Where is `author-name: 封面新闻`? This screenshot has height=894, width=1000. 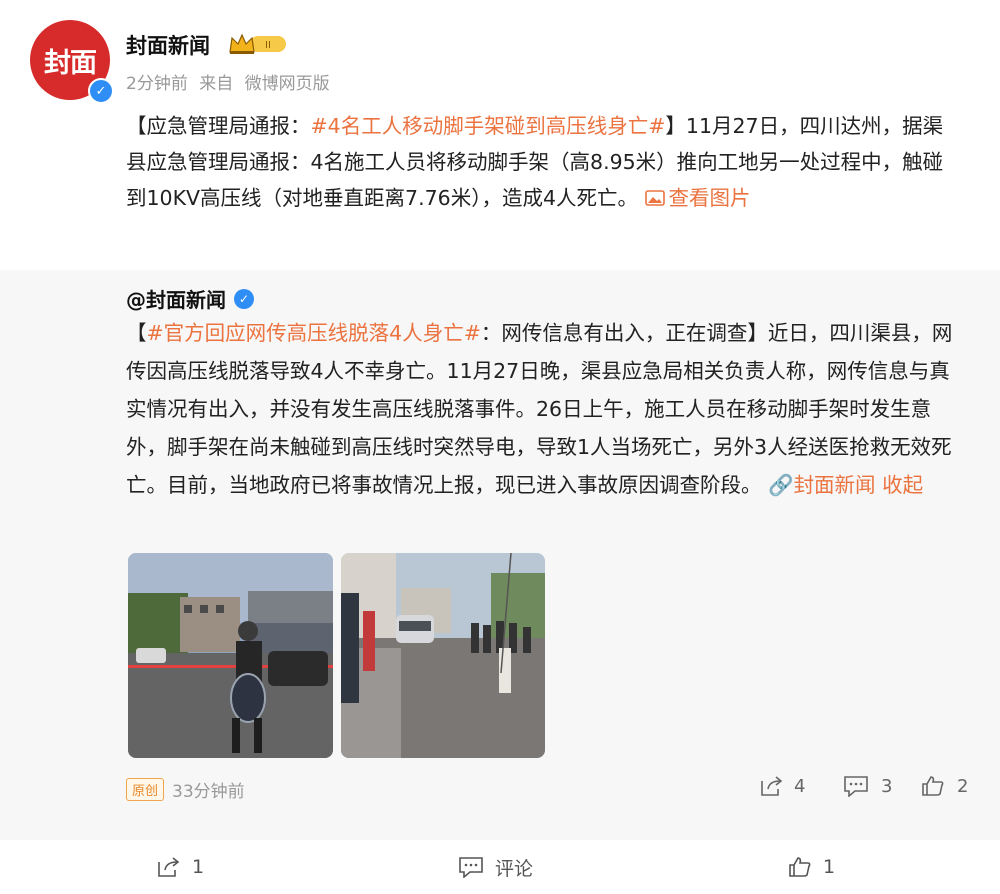
author-name: 封面新闻 is located at coordinates (168, 45).